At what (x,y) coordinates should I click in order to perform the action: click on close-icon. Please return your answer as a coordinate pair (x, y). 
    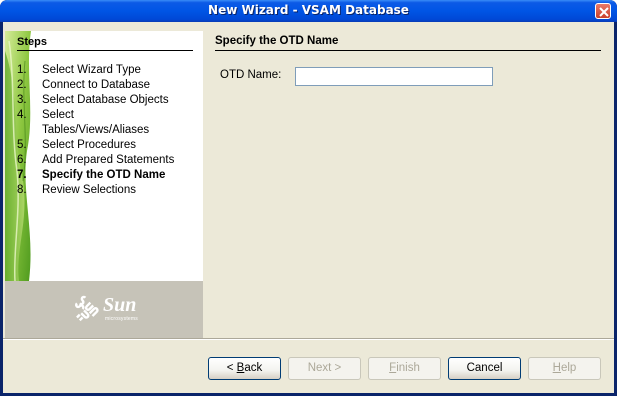
    Looking at the image, I should click on (604, 12).